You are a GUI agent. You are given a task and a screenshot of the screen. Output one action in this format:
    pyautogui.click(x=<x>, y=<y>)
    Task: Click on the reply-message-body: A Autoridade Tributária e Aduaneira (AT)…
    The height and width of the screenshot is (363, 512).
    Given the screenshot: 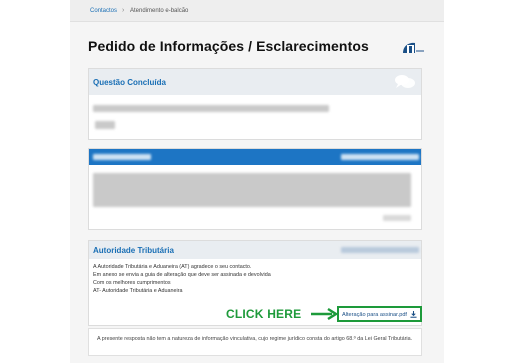 What is the action you would take?
    pyautogui.click(x=182, y=279)
    